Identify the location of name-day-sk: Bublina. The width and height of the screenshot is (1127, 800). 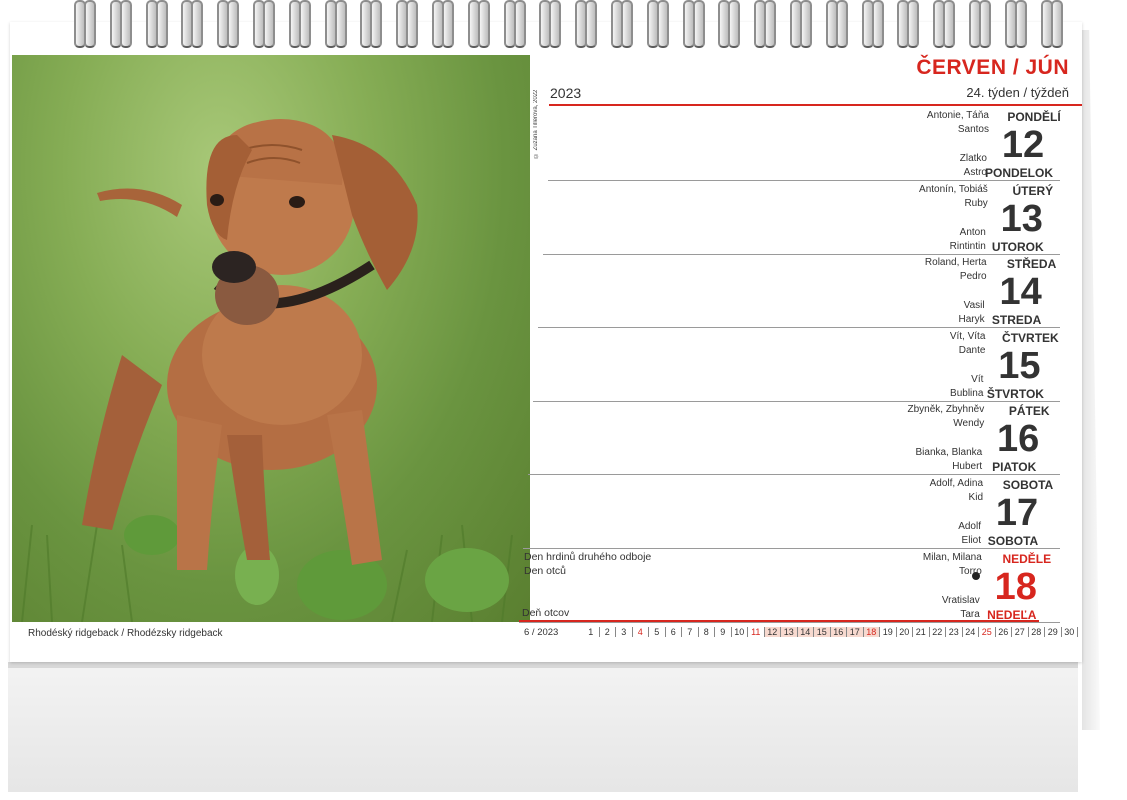
(967, 393).